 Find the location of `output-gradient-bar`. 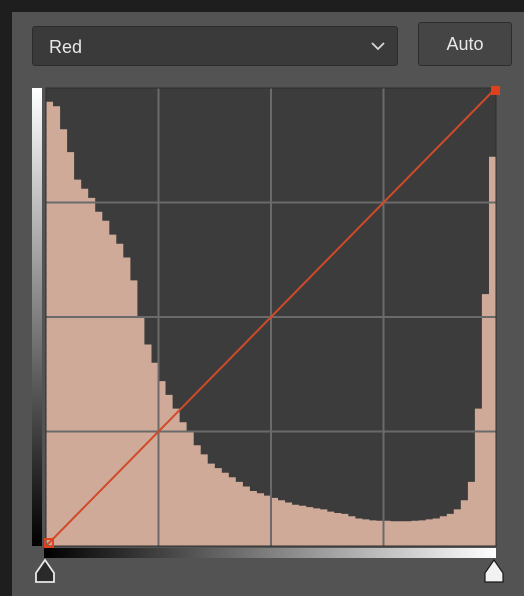

output-gradient-bar is located at coordinates (37, 317).